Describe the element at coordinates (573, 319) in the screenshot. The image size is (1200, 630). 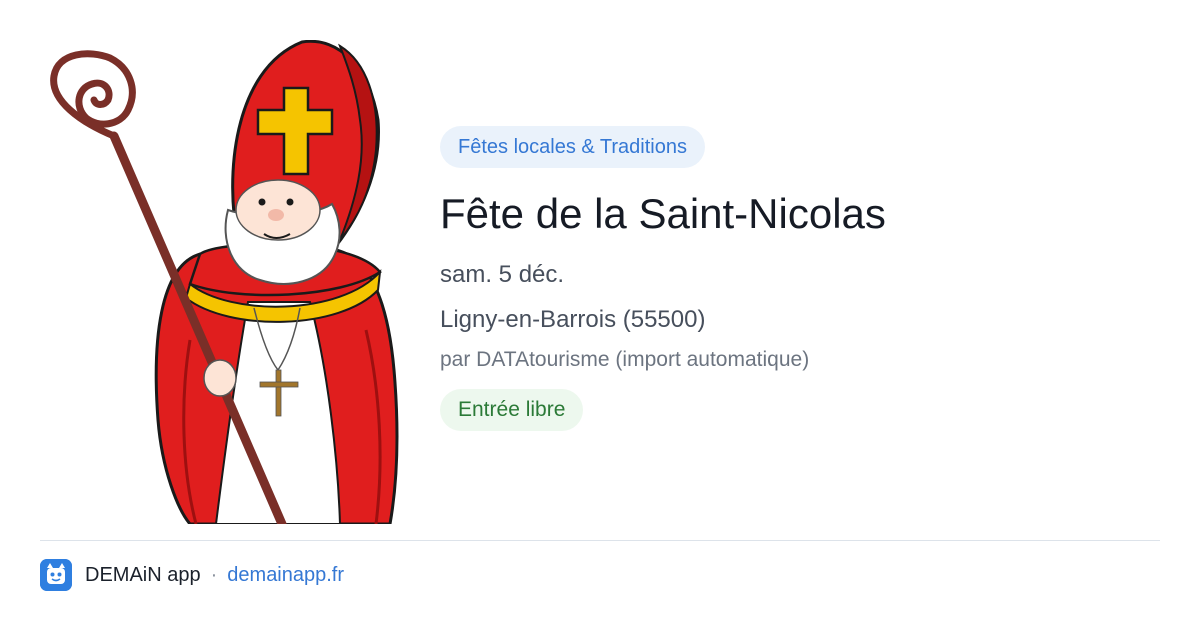
I see `event-location: Ligny-en-Barrois (55500)` at that location.